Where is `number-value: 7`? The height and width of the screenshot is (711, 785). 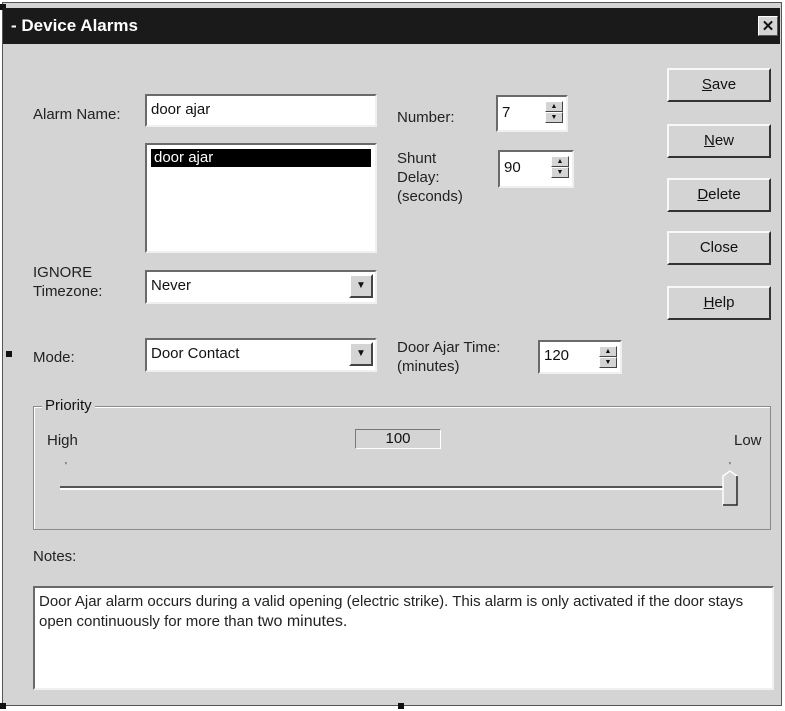 number-value: 7 is located at coordinates (506, 112).